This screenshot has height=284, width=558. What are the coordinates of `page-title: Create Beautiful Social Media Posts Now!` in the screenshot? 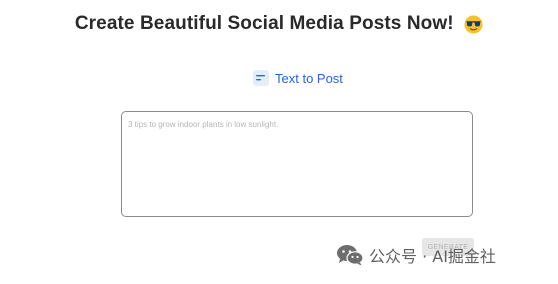 It's located at (264, 23).